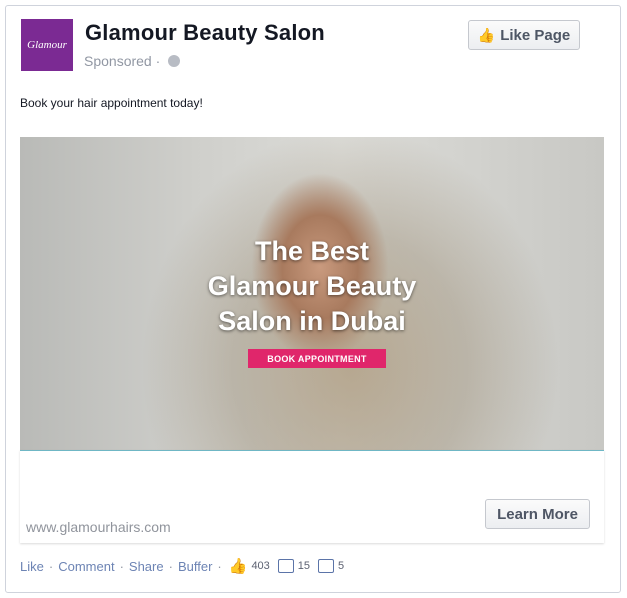  What do you see at coordinates (195, 566) in the screenshot?
I see `buffer-action: Buffer` at bounding box center [195, 566].